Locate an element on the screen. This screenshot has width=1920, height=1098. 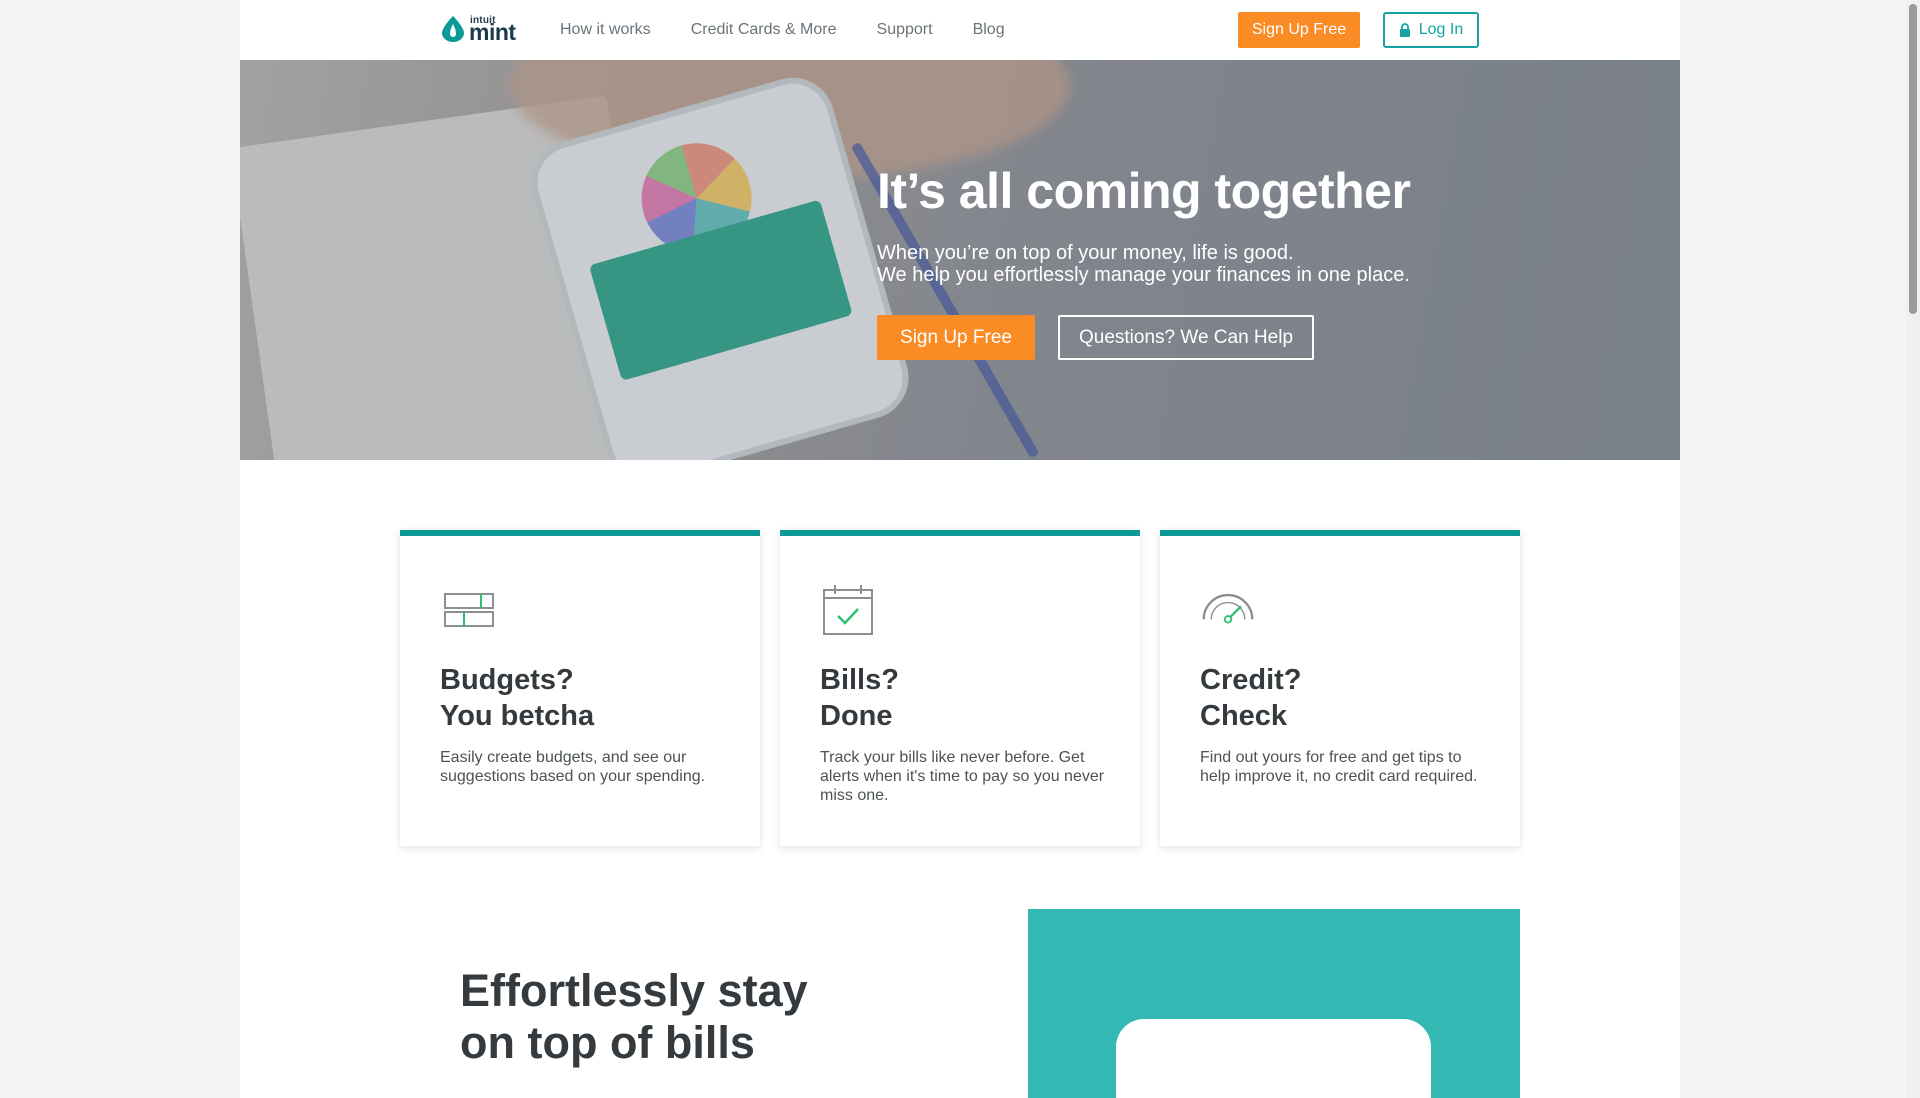
hero-title: It’s all coming together is located at coordinates (1144, 191).